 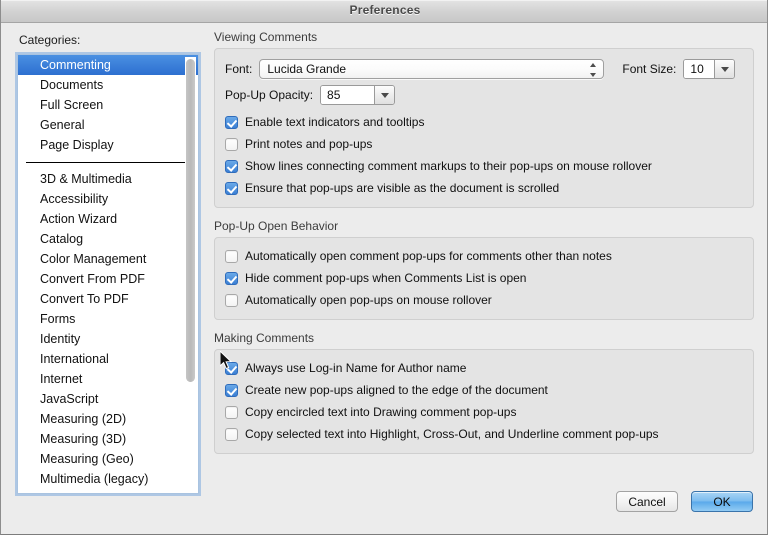 I want to click on font-select: Lucida Grande, so click(x=432, y=69).